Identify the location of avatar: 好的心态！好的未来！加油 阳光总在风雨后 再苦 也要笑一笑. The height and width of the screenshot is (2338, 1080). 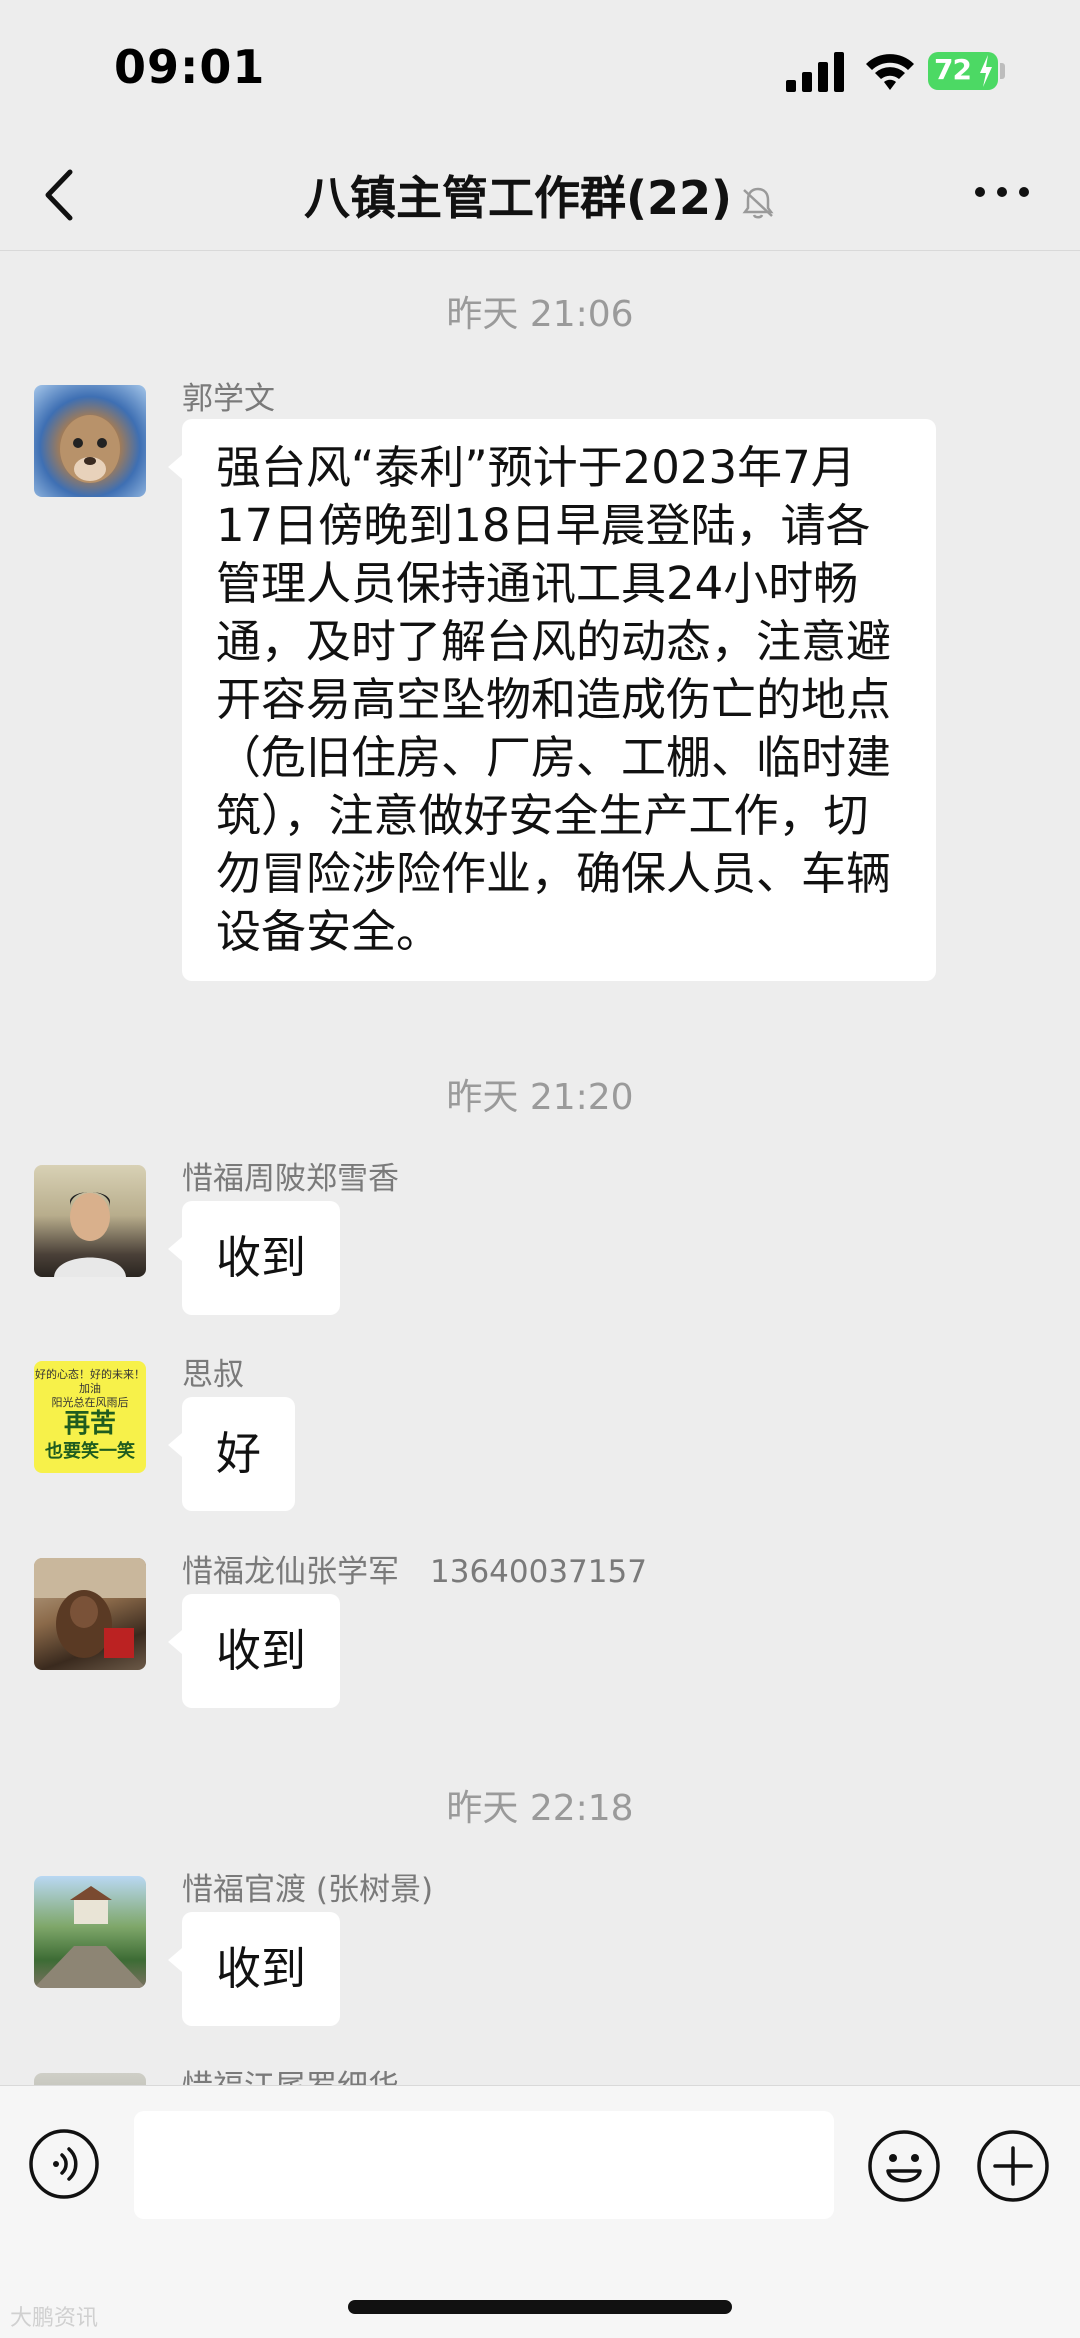
(90, 1417).